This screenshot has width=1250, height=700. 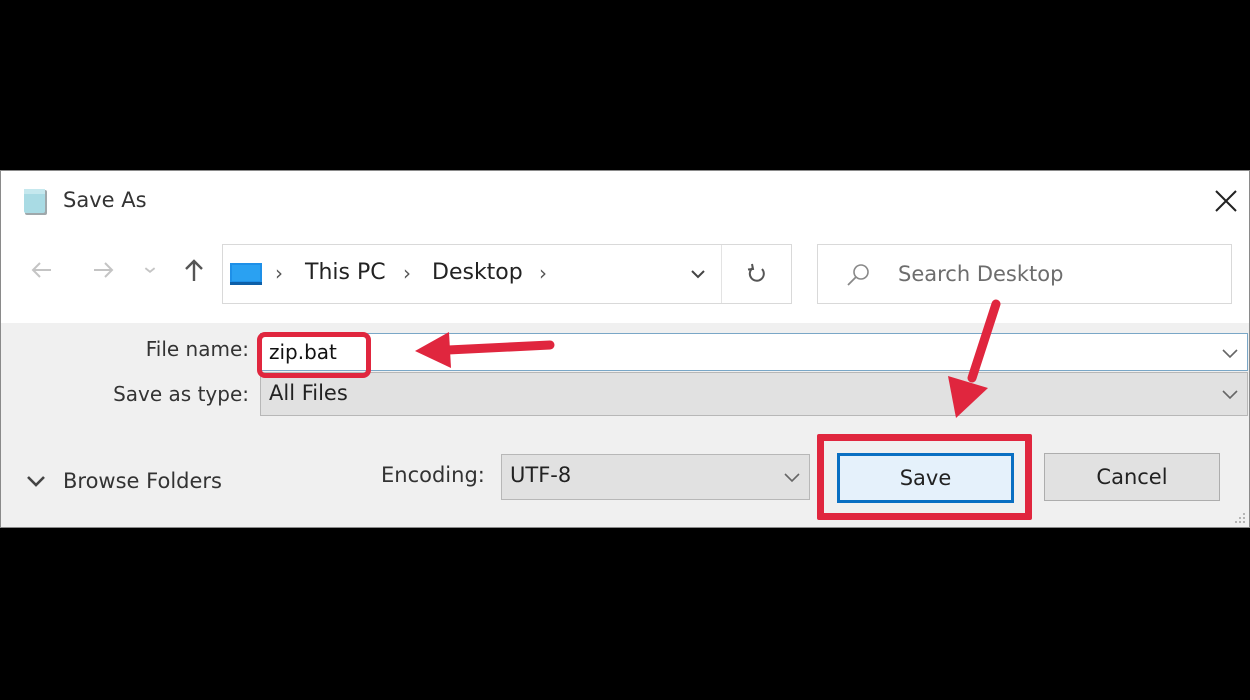 I want to click on encoding-value: UTF-8, so click(x=541, y=475).